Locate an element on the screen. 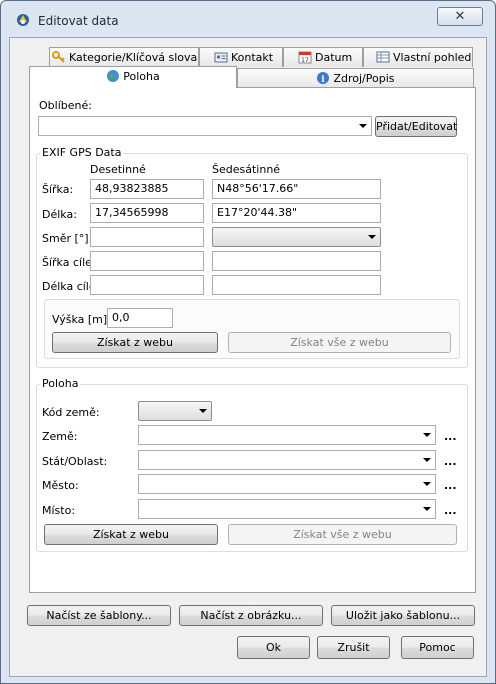 This screenshot has height=684, width=496. close-button: ✕ is located at coordinates (460, 16).